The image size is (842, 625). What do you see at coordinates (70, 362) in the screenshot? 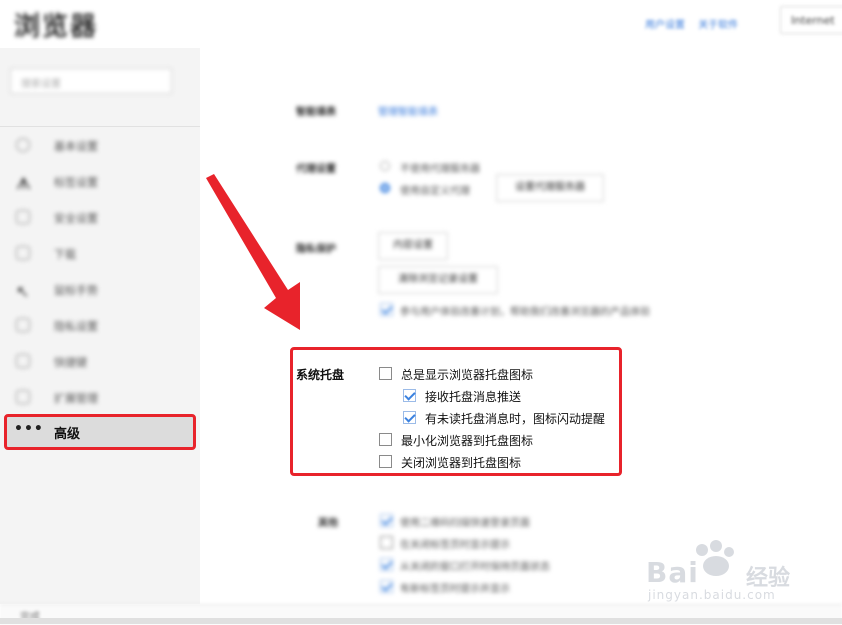
I see `sidebar-item-label: 快捷键` at bounding box center [70, 362].